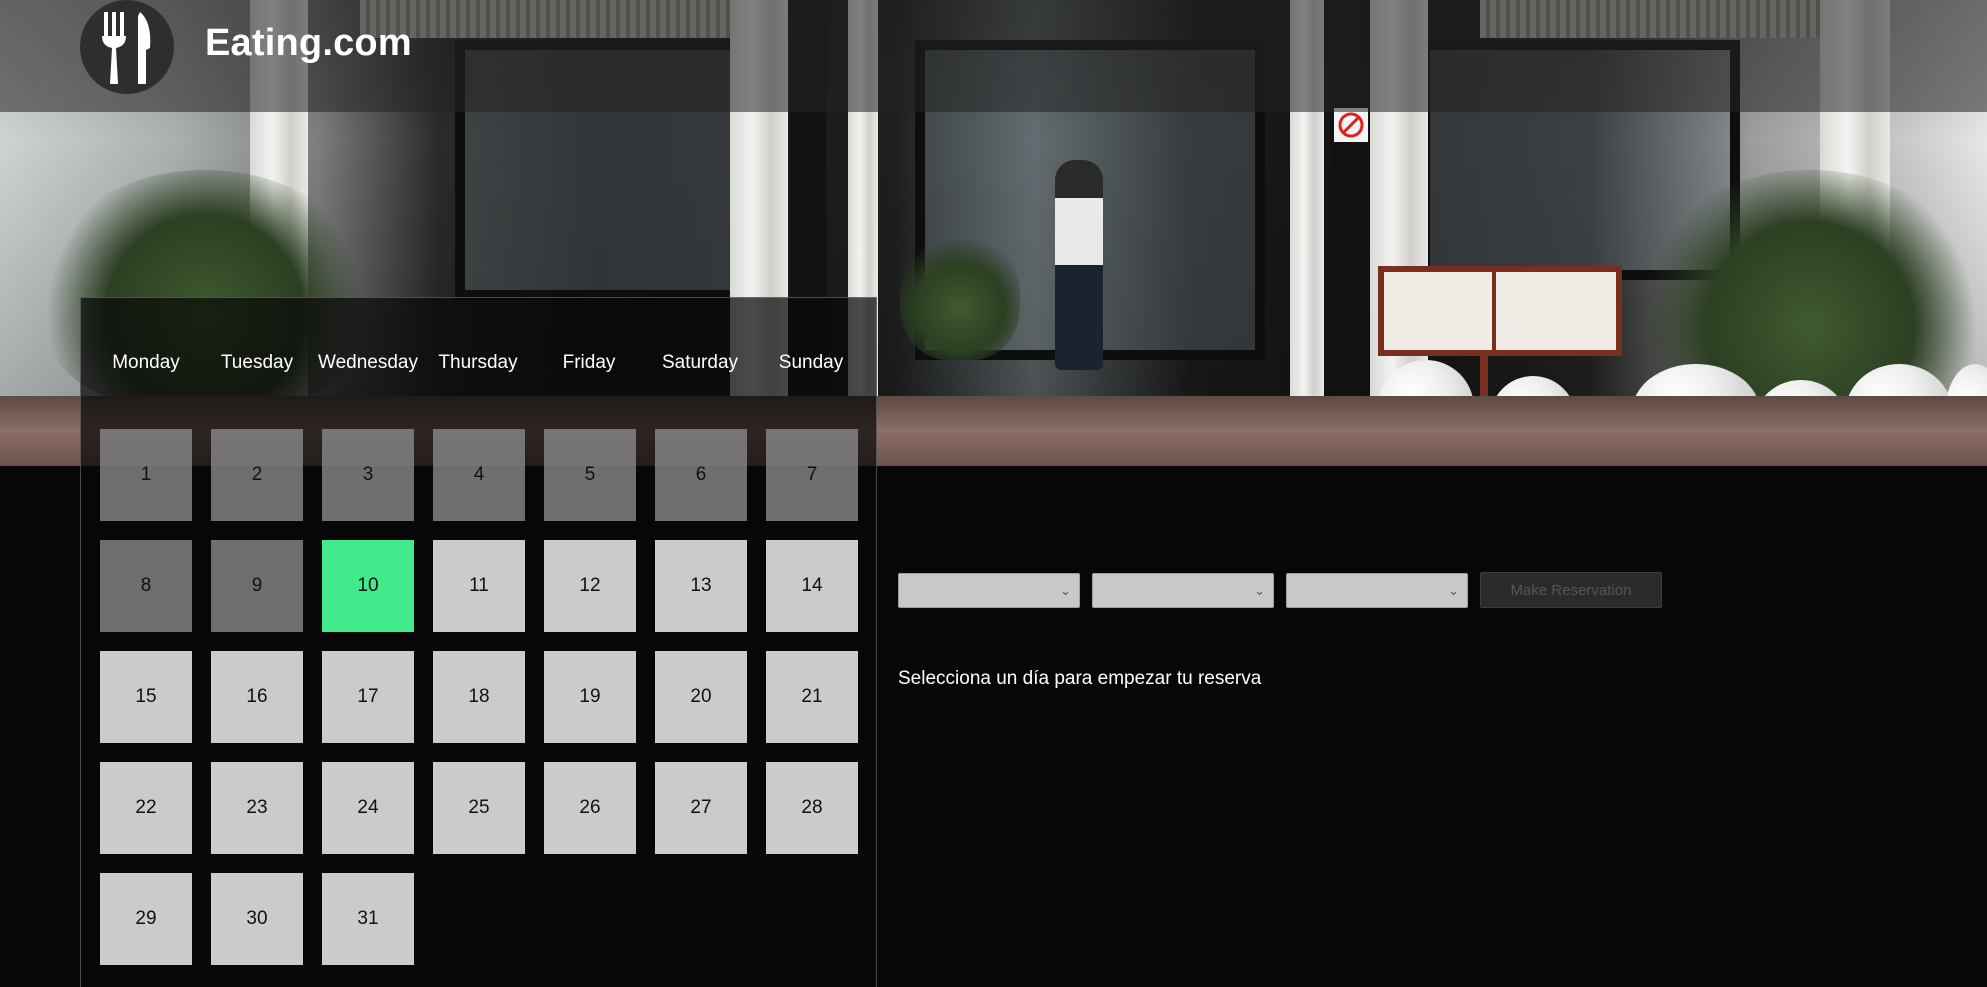  I want to click on calendar-day: 5, so click(590, 475).